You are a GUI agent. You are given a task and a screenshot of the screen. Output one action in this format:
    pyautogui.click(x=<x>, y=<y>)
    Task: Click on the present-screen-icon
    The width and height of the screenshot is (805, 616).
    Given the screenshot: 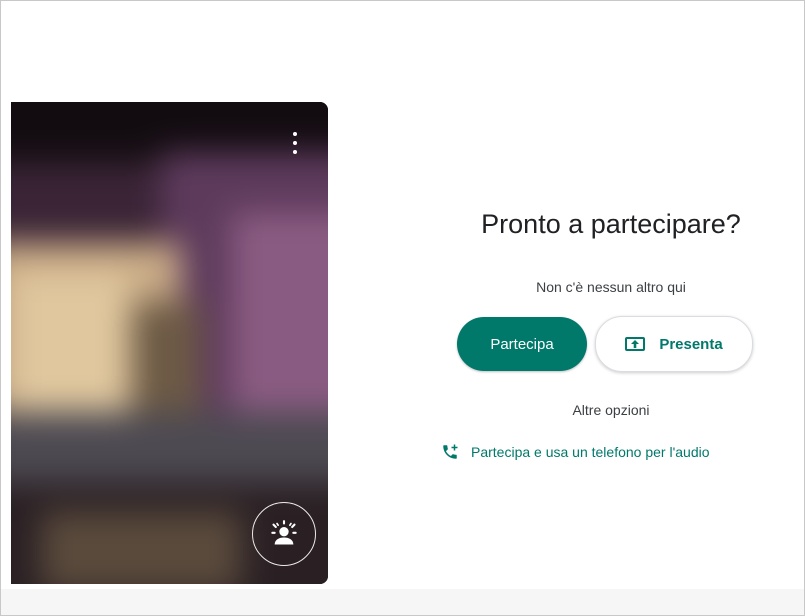 What is the action you would take?
    pyautogui.click(x=635, y=344)
    